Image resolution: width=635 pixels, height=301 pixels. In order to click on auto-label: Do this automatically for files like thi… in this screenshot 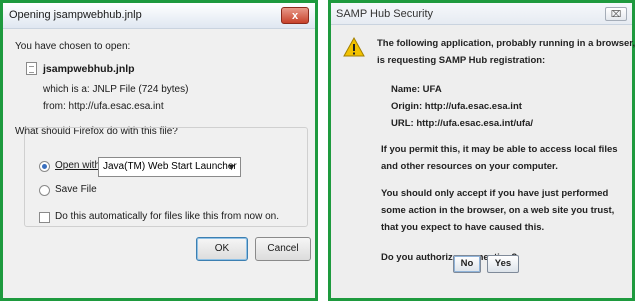, I will do `click(167, 216)`.